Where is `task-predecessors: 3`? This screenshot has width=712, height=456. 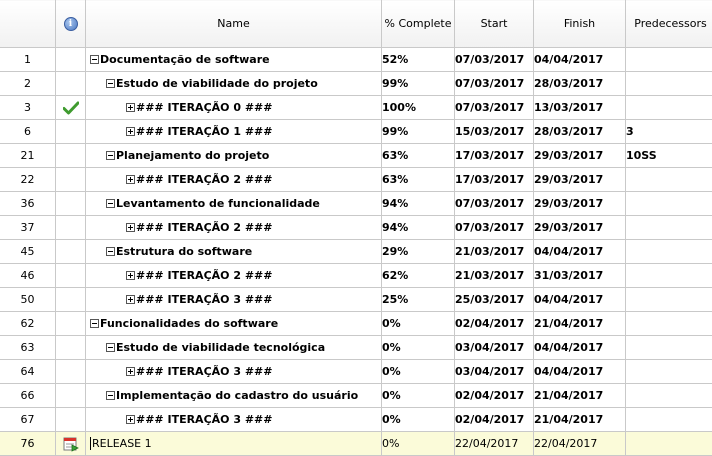
task-predecessors: 3 is located at coordinates (669, 132).